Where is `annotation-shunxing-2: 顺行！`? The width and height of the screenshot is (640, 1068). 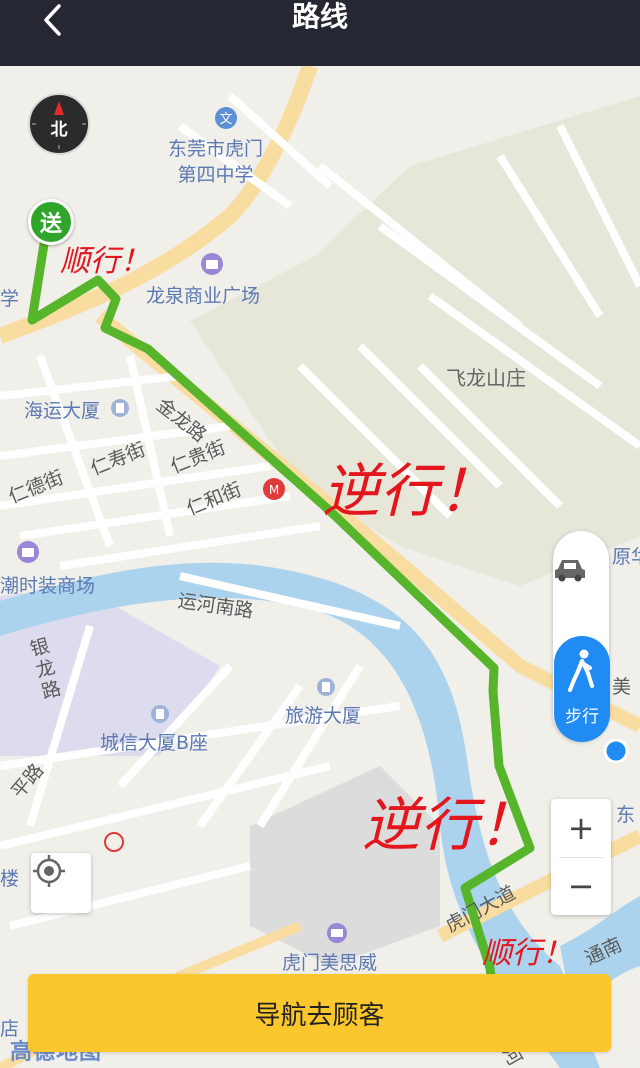
annotation-shunxing-2: 顺行！ is located at coordinates (527, 953).